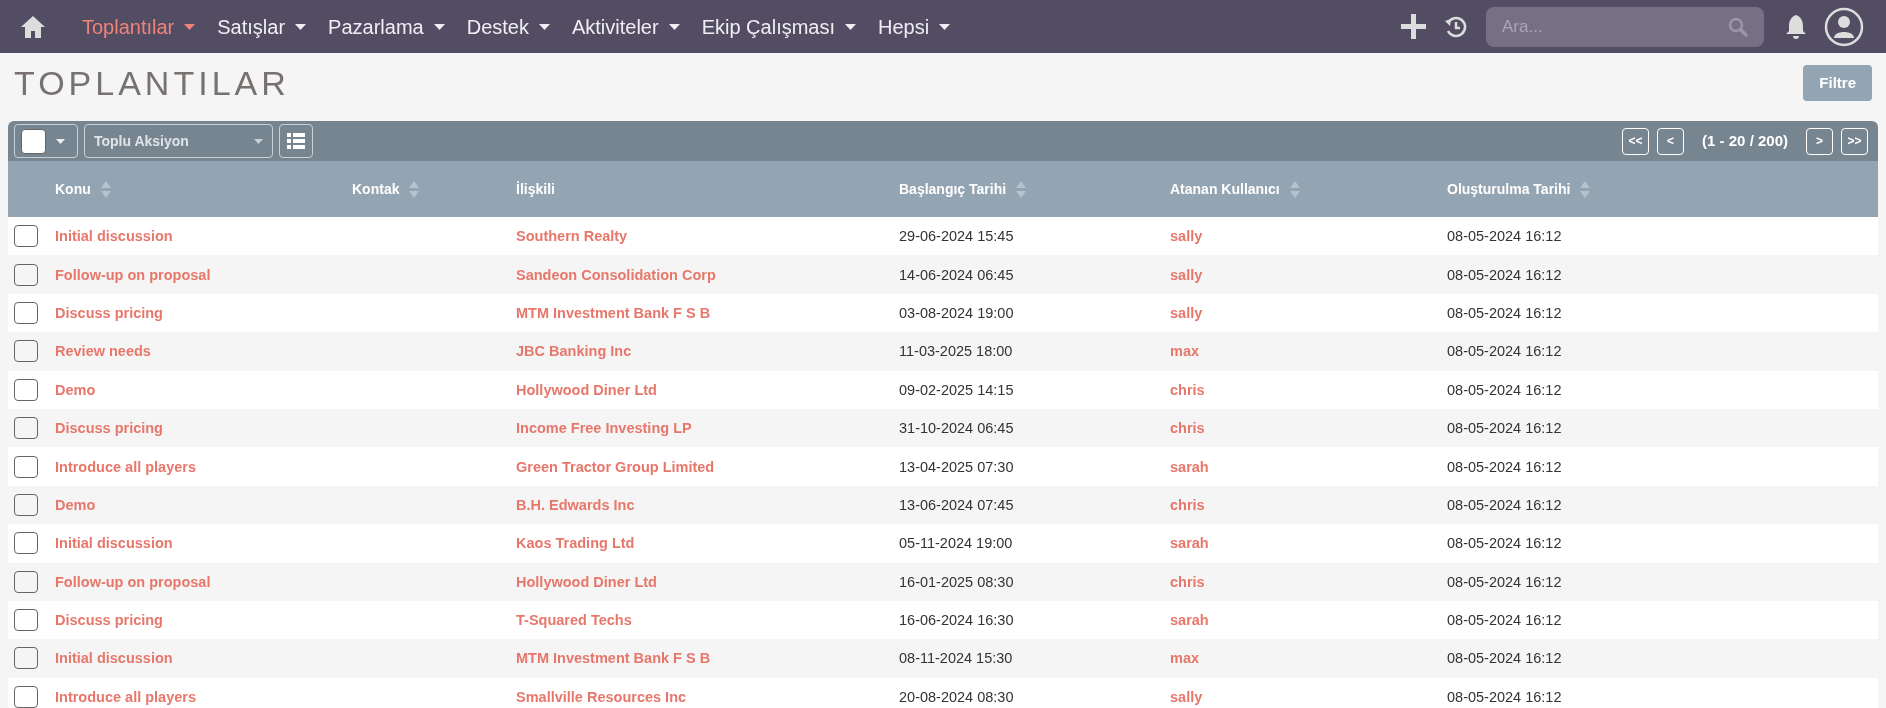 The image size is (1886, 708). Describe the element at coordinates (956, 389) in the screenshot. I see `table-cell: 09-02-2025 14:15` at that location.